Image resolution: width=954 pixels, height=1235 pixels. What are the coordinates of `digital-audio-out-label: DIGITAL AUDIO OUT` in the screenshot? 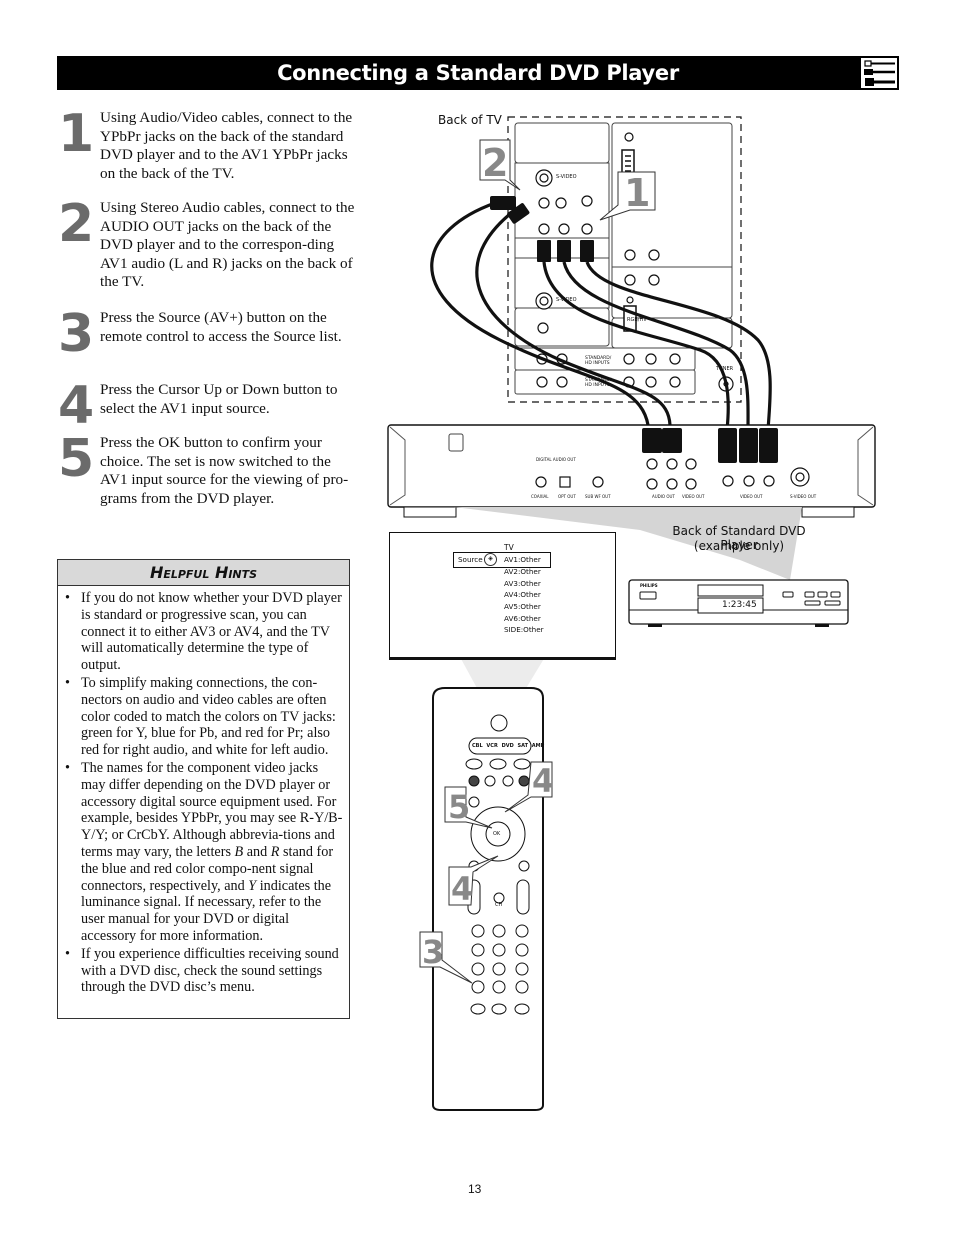 It's located at (556, 459).